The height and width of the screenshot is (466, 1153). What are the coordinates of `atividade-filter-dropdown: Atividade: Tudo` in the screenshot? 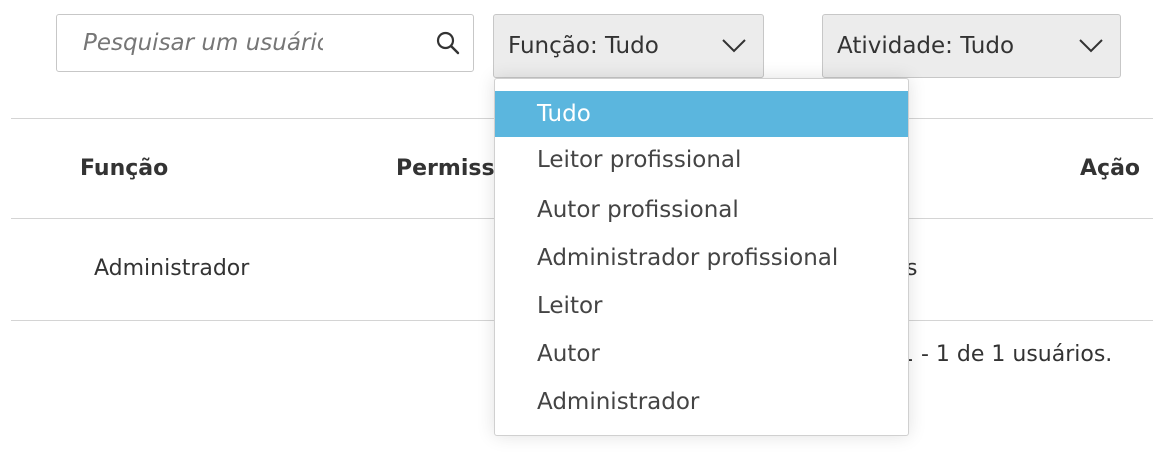 It's located at (971, 46).